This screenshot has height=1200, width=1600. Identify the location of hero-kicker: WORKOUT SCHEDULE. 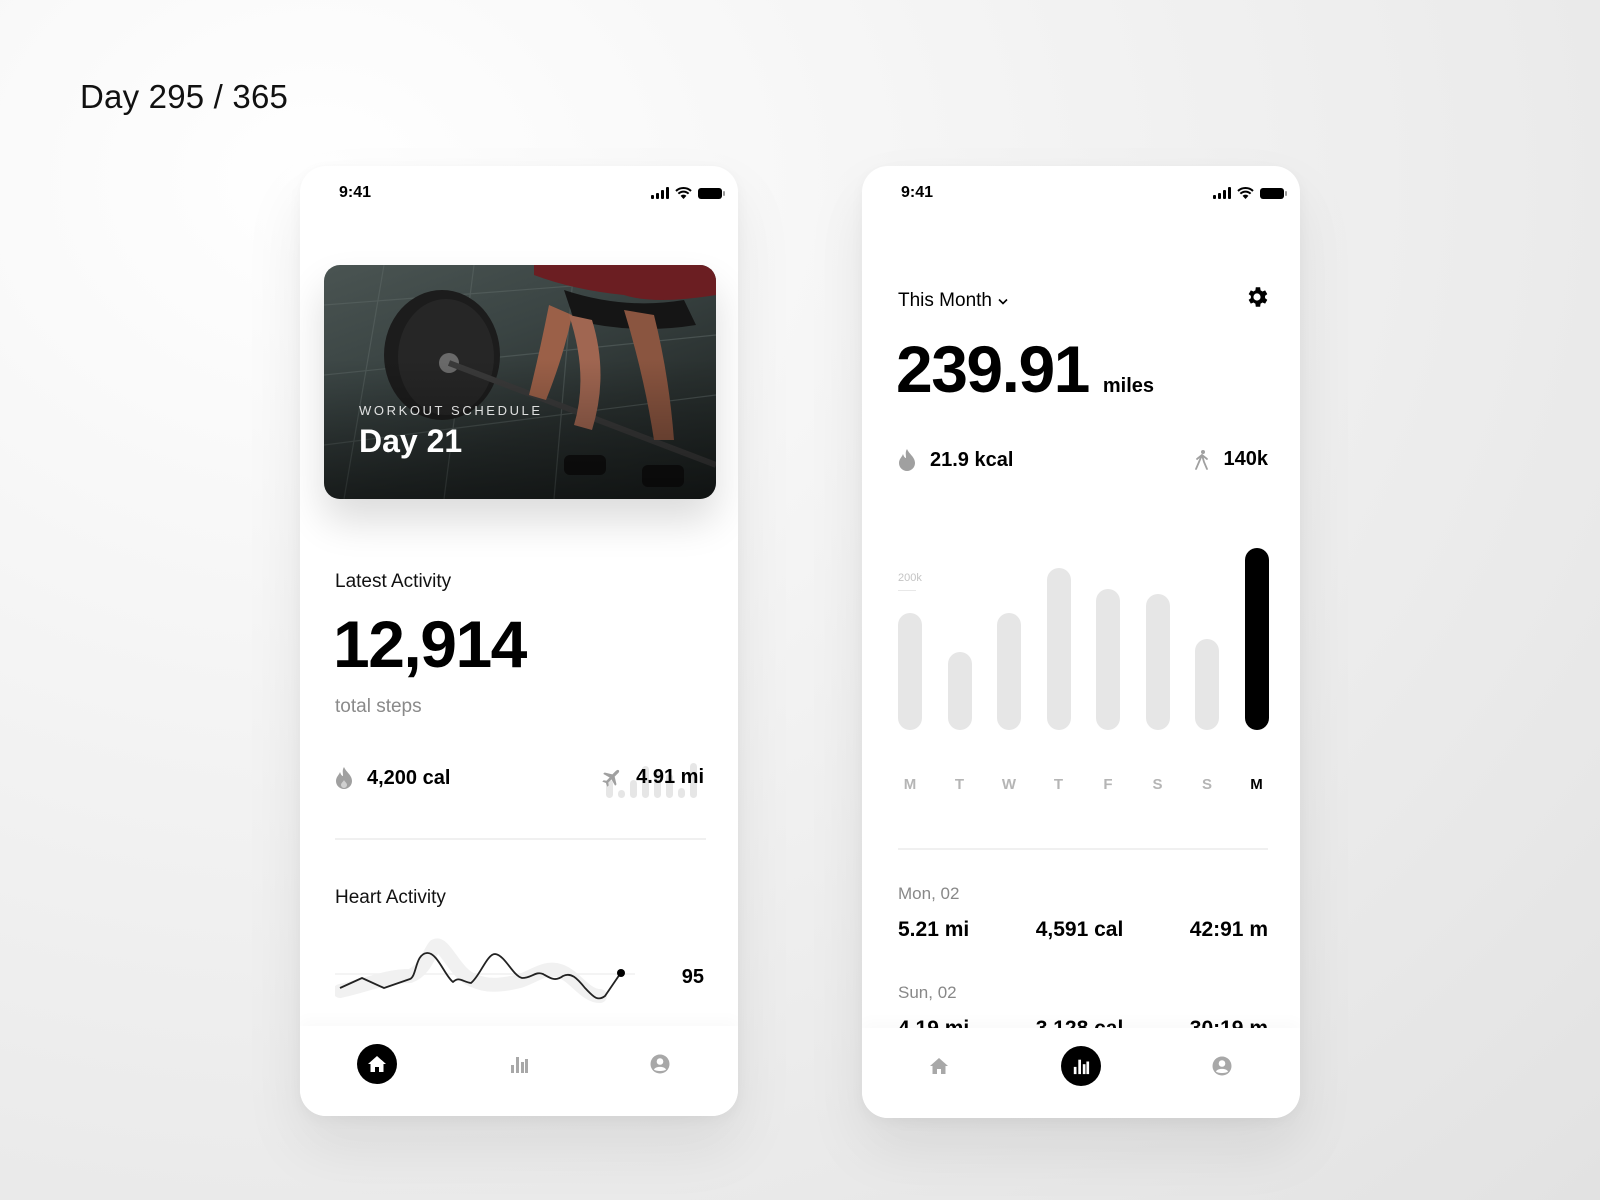
(451, 410).